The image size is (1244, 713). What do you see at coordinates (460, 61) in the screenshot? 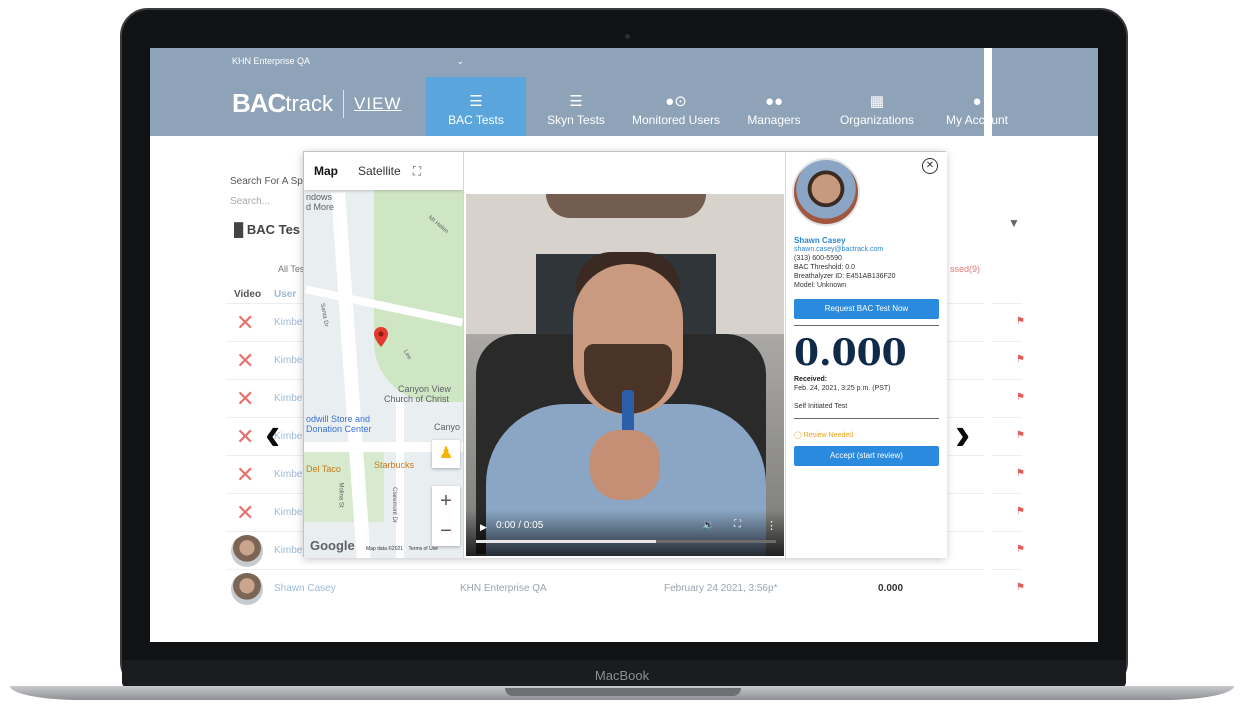
I see `chevron-down-icon: ⌄` at bounding box center [460, 61].